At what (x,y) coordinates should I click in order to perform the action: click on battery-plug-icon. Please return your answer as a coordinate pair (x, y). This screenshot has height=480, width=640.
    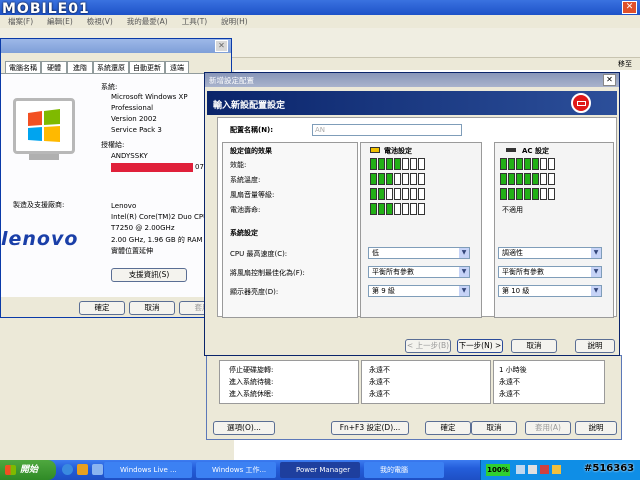
    Looking at the image, I should click on (581, 103).